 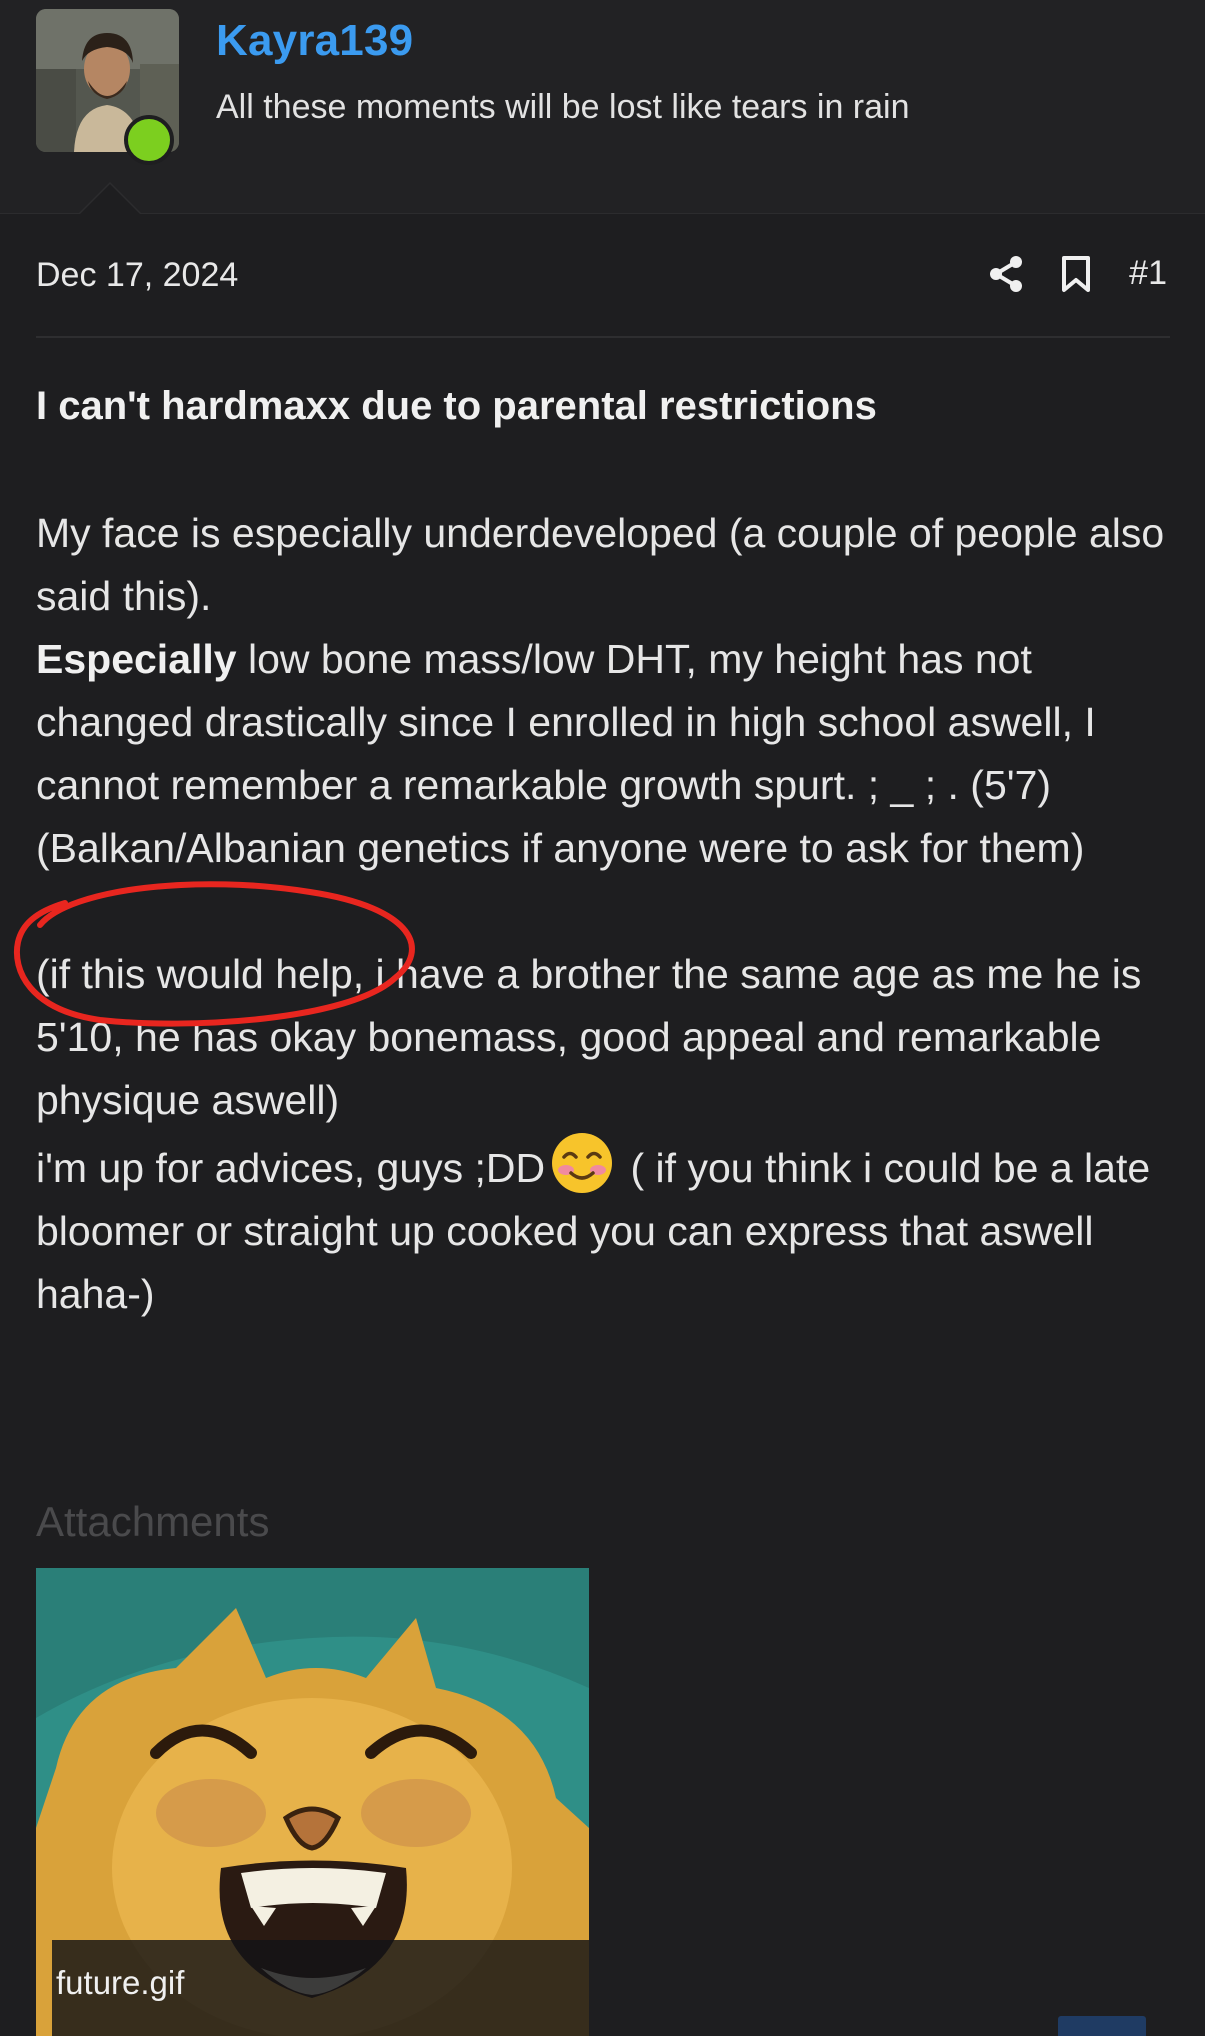 What do you see at coordinates (110, 199) in the screenshot?
I see `user-card-pointer-fill` at bounding box center [110, 199].